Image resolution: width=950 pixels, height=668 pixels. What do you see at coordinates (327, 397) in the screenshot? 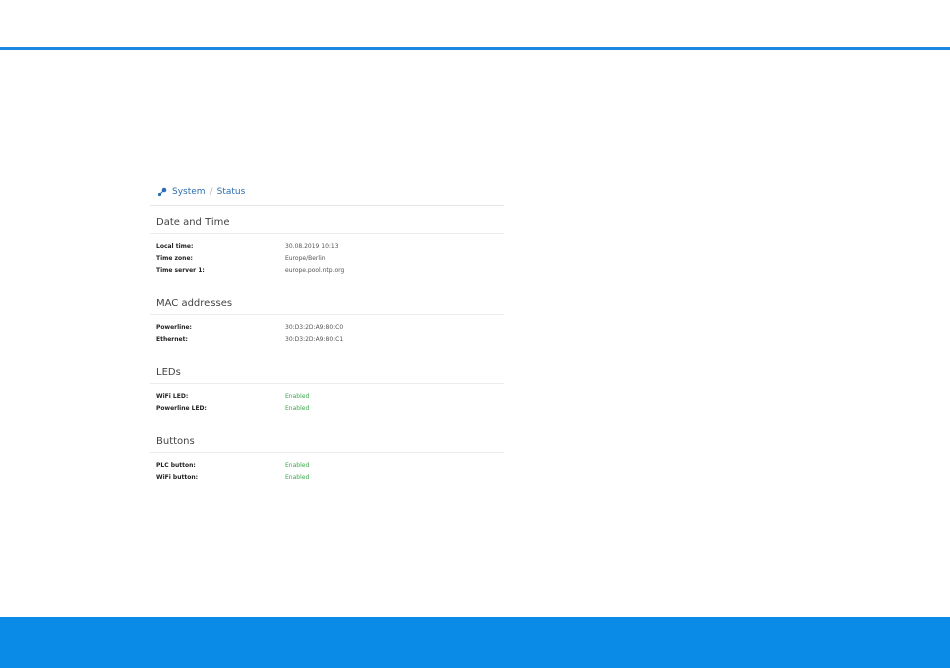
I see `info-row-wifi-led: WiFi LED: Enabled` at bounding box center [327, 397].